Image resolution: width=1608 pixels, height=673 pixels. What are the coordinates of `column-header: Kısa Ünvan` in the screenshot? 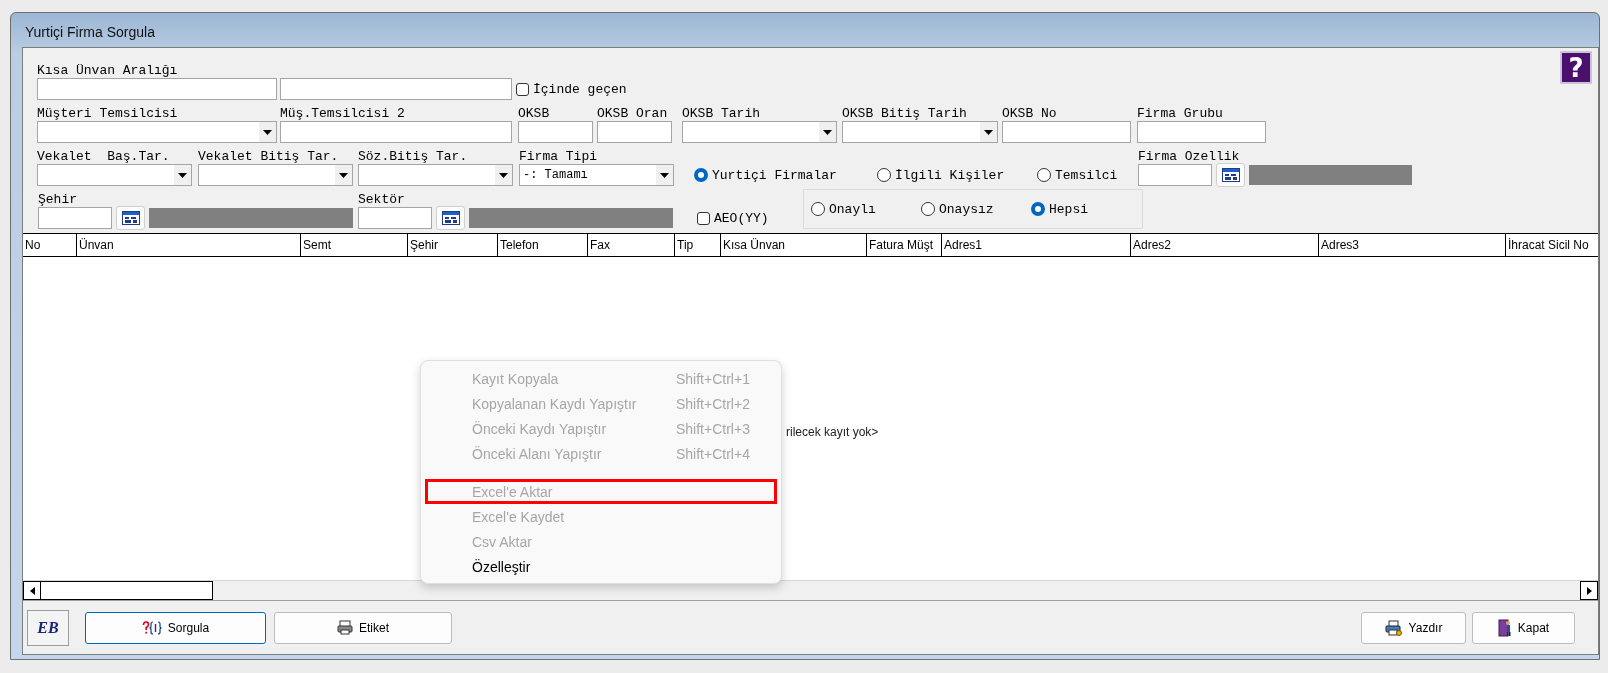 It's located at (794, 245).